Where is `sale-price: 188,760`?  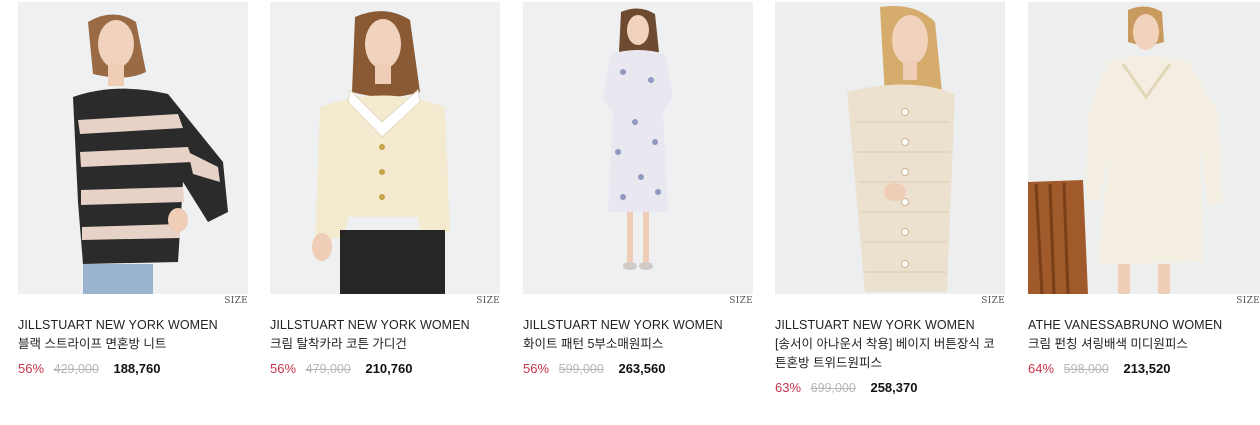 sale-price: 188,760 is located at coordinates (137, 368).